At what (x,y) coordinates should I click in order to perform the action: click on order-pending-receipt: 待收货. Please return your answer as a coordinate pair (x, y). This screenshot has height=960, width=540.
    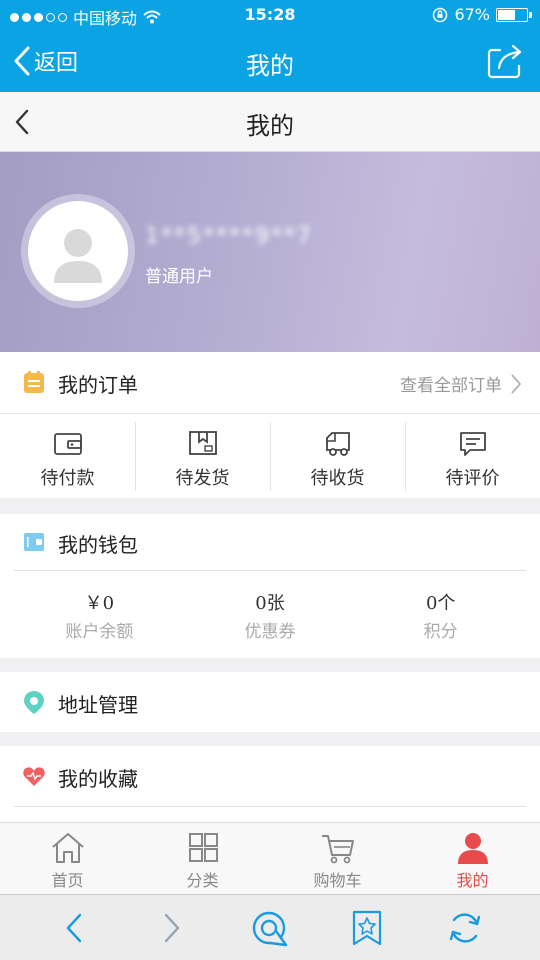
    Looking at the image, I should click on (337, 455).